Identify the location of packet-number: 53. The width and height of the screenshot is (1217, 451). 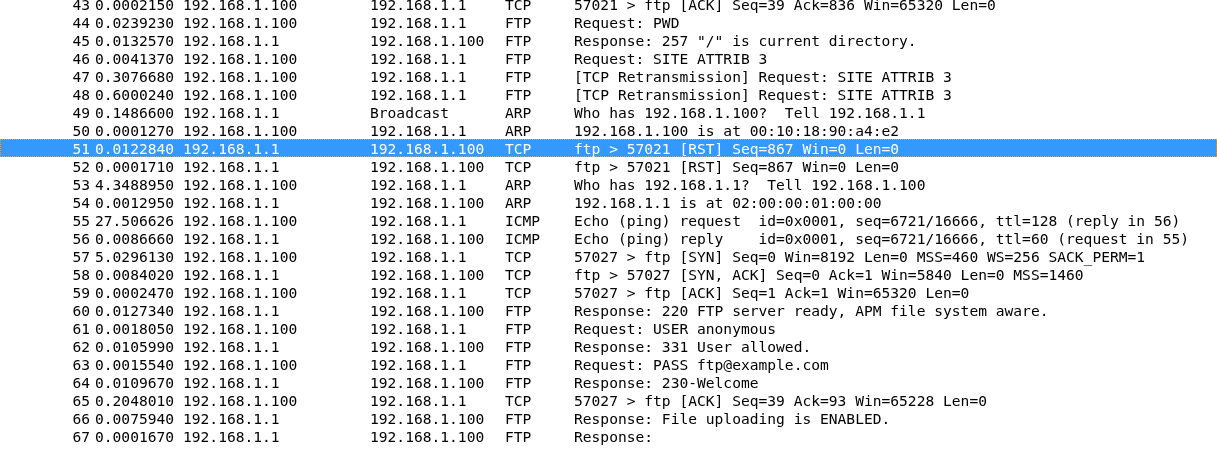
(81, 184).